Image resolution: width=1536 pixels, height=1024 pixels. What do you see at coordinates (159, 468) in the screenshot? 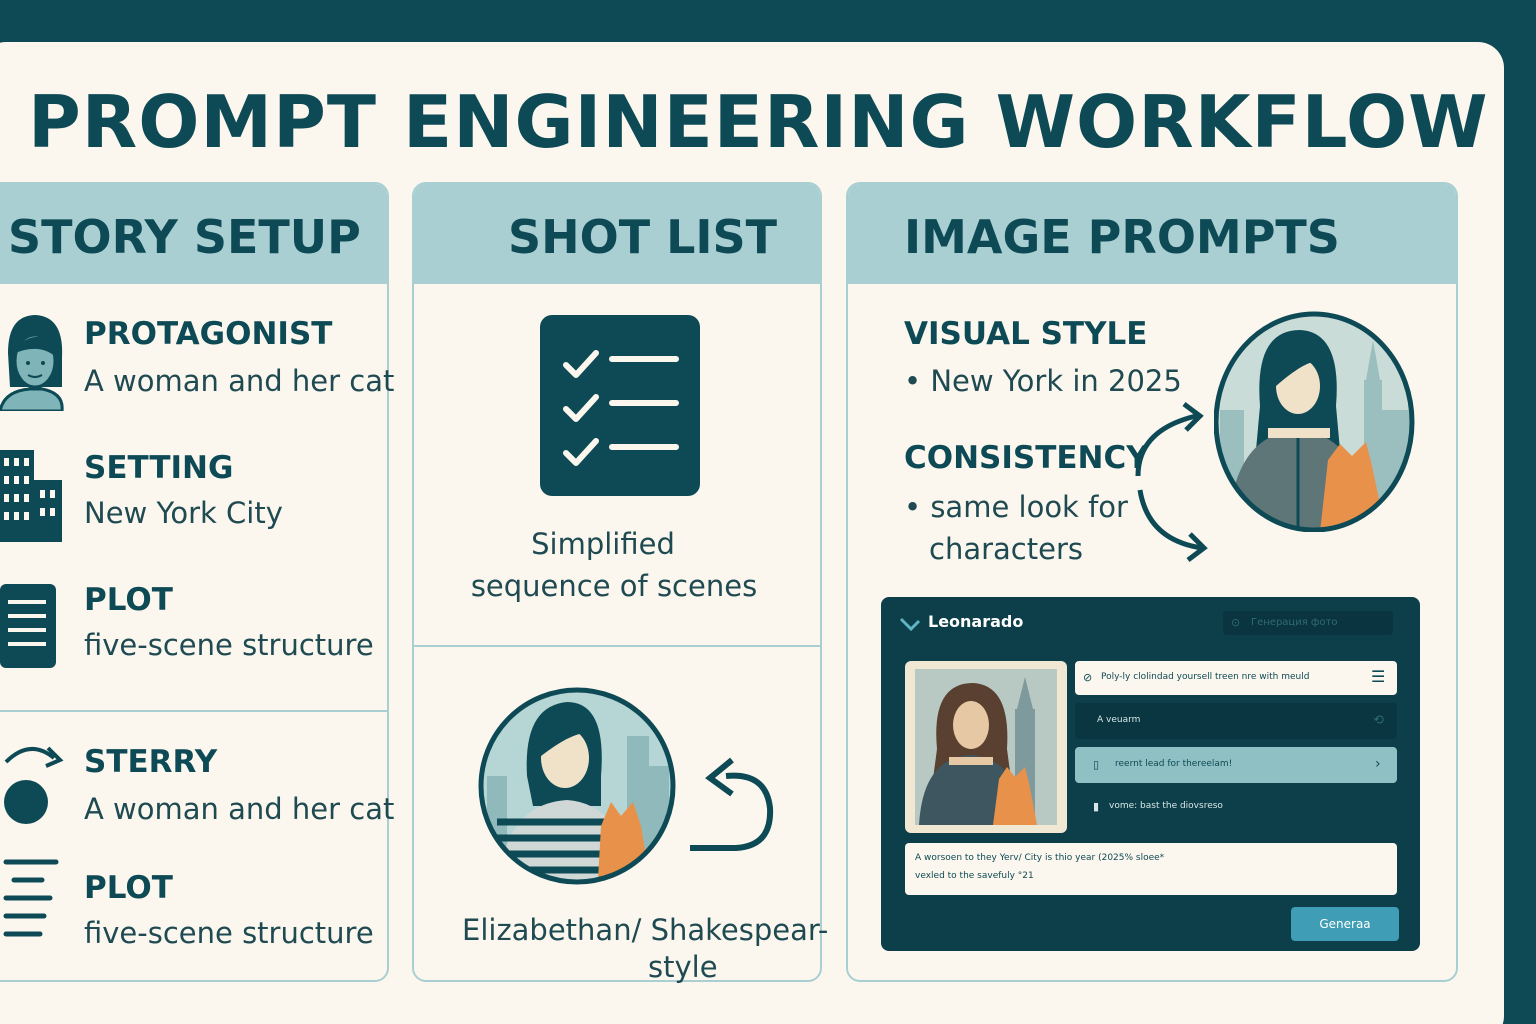
I see `setting-label: SETTING` at bounding box center [159, 468].